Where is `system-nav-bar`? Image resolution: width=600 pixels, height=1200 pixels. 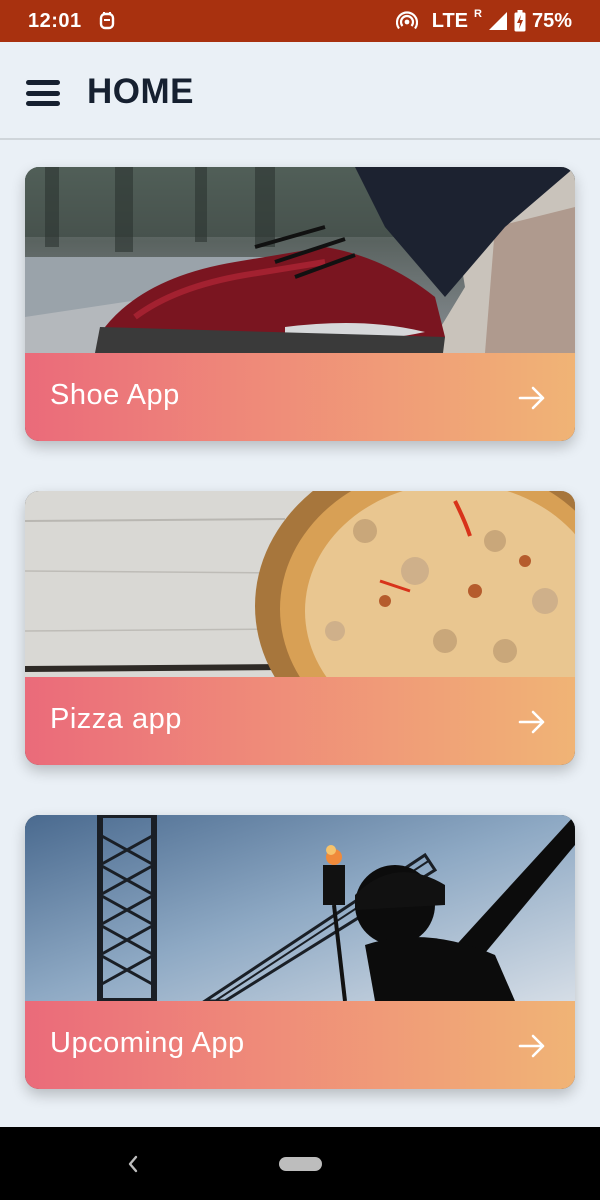
system-nav-bar is located at coordinates (300, 1163).